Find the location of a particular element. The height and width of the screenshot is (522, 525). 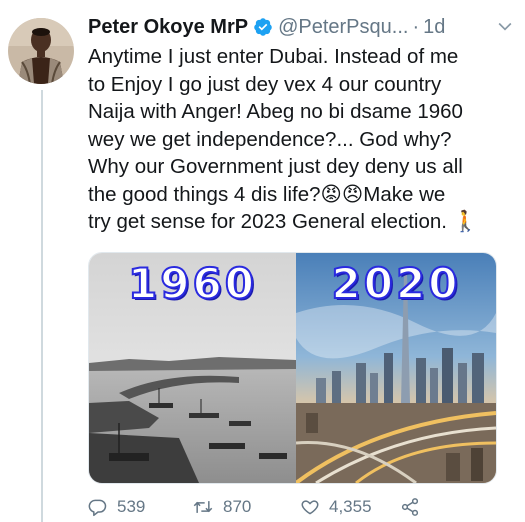

avatar-photo is located at coordinates (41, 51).